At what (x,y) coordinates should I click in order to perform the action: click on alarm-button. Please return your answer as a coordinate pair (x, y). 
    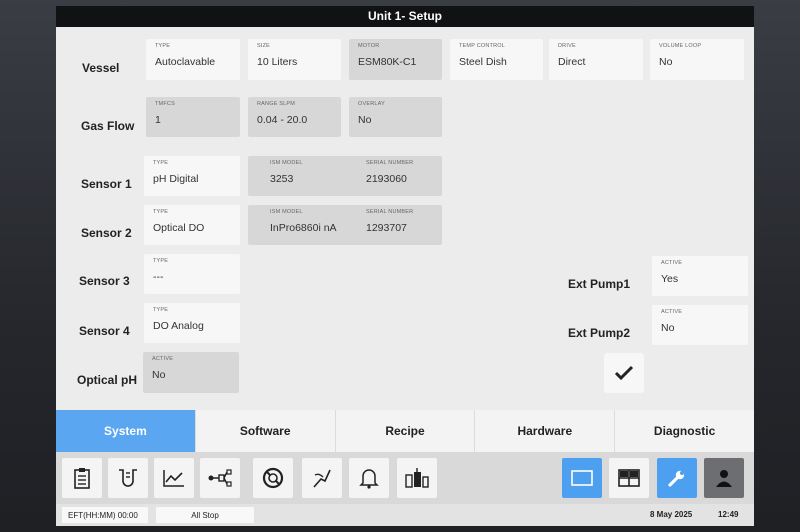
    Looking at the image, I should click on (369, 478).